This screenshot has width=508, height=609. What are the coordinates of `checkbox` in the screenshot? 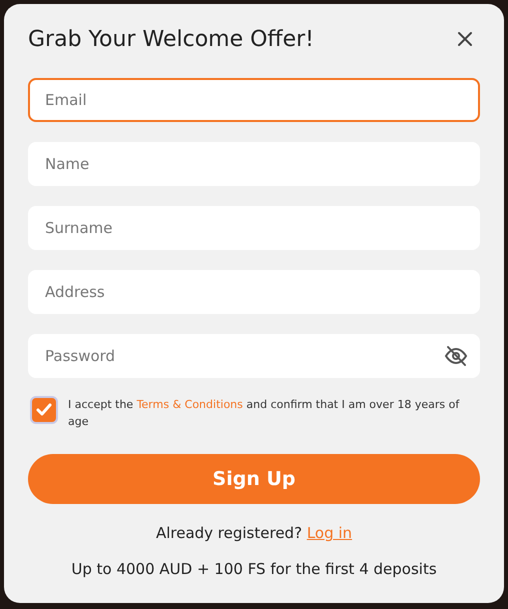 It's located at (44, 410).